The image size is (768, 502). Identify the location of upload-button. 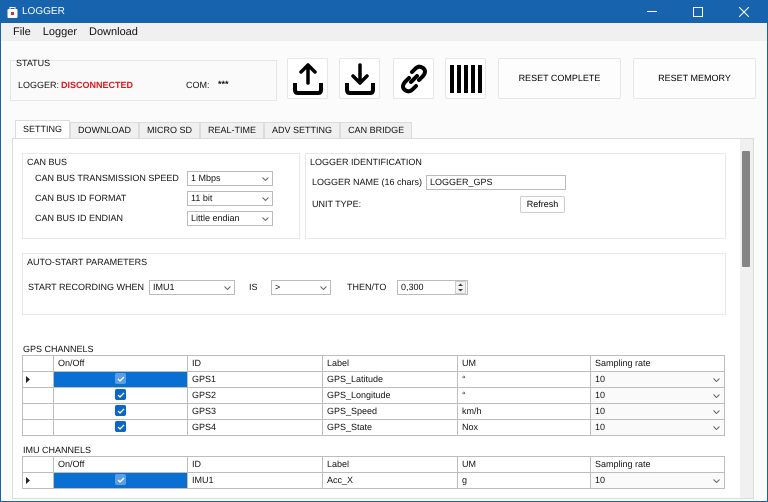
(307, 78).